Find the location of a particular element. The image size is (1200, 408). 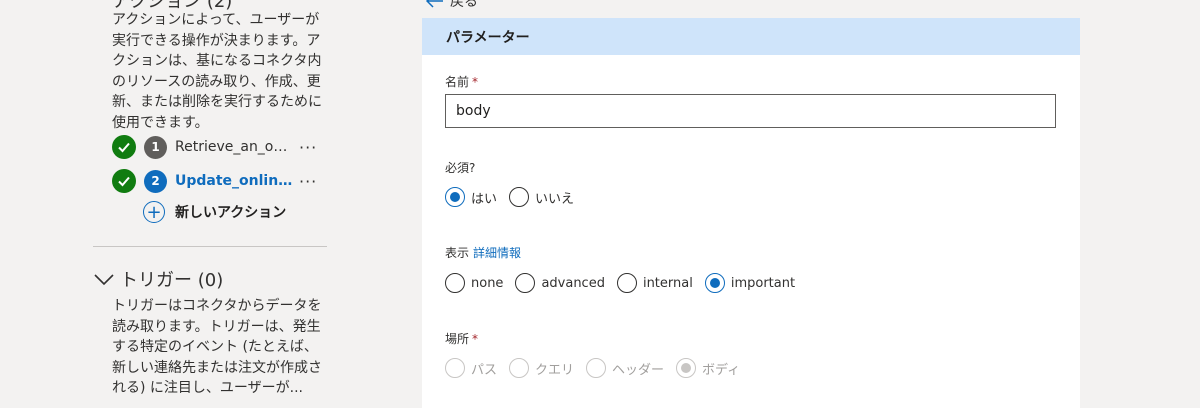

required-radio-group: はい いいえ is located at coordinates (515, 197).